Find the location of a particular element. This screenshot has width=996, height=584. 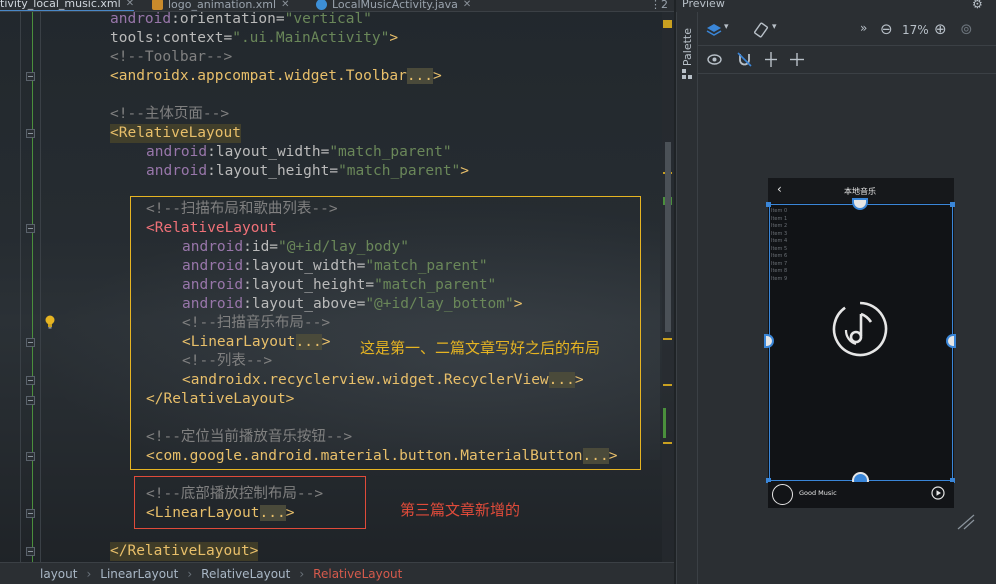

resize-grip-icon is located at coordinates (966, 521).